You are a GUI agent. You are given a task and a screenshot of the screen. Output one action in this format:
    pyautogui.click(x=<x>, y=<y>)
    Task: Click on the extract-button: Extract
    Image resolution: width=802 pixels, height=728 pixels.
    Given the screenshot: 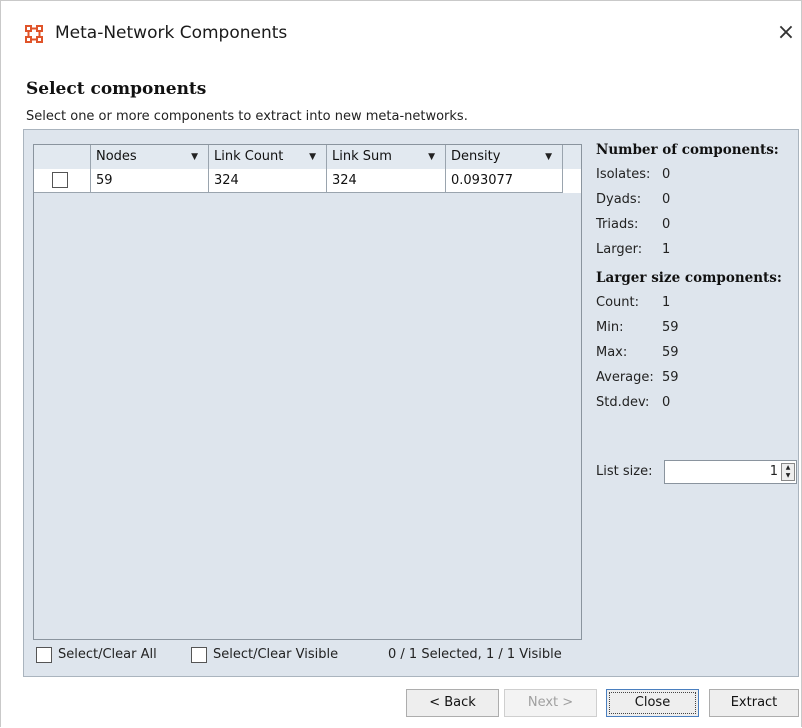 What is the action you would take?
    pyautogui.click(x=754, y=703)
    